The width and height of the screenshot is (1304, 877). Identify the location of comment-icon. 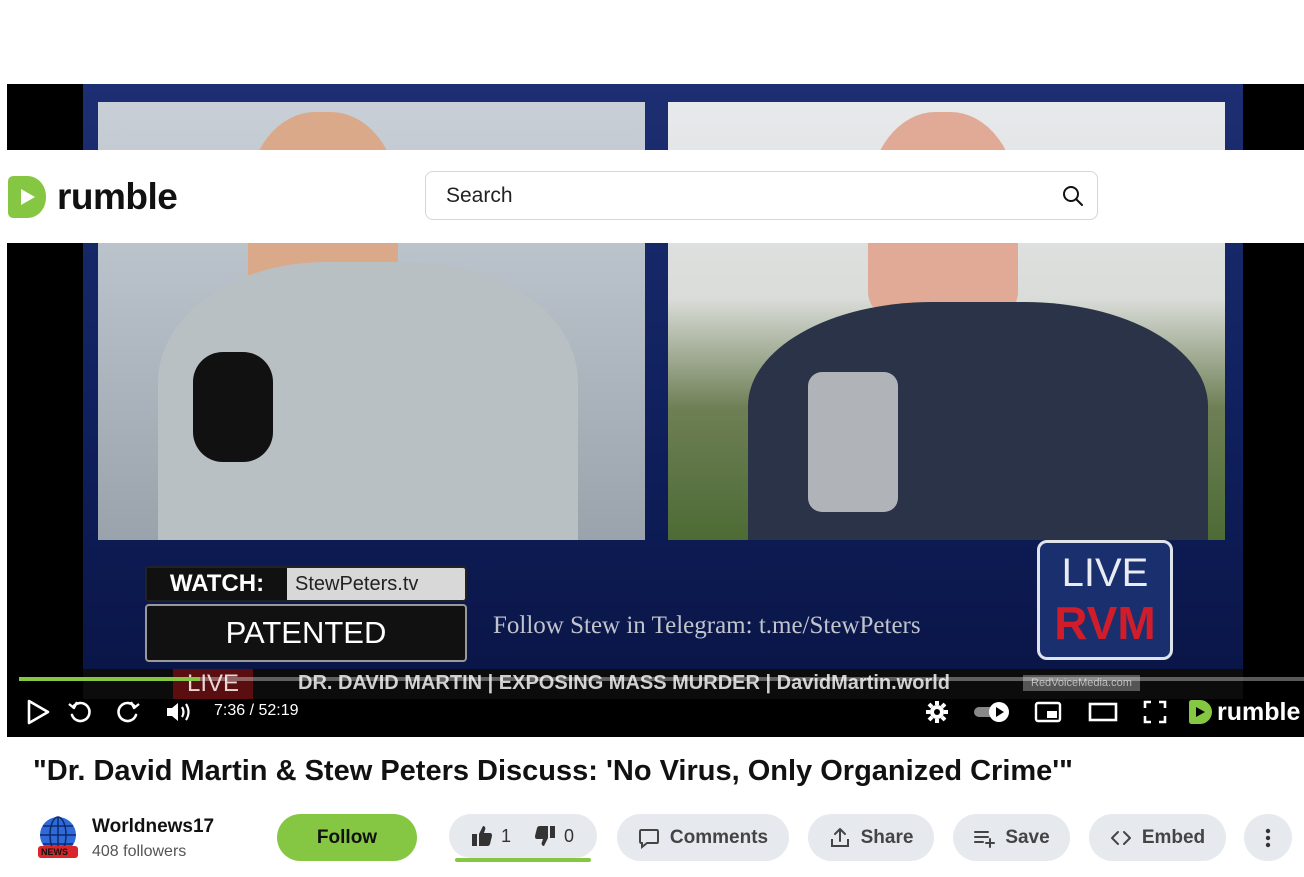
(648, 838).